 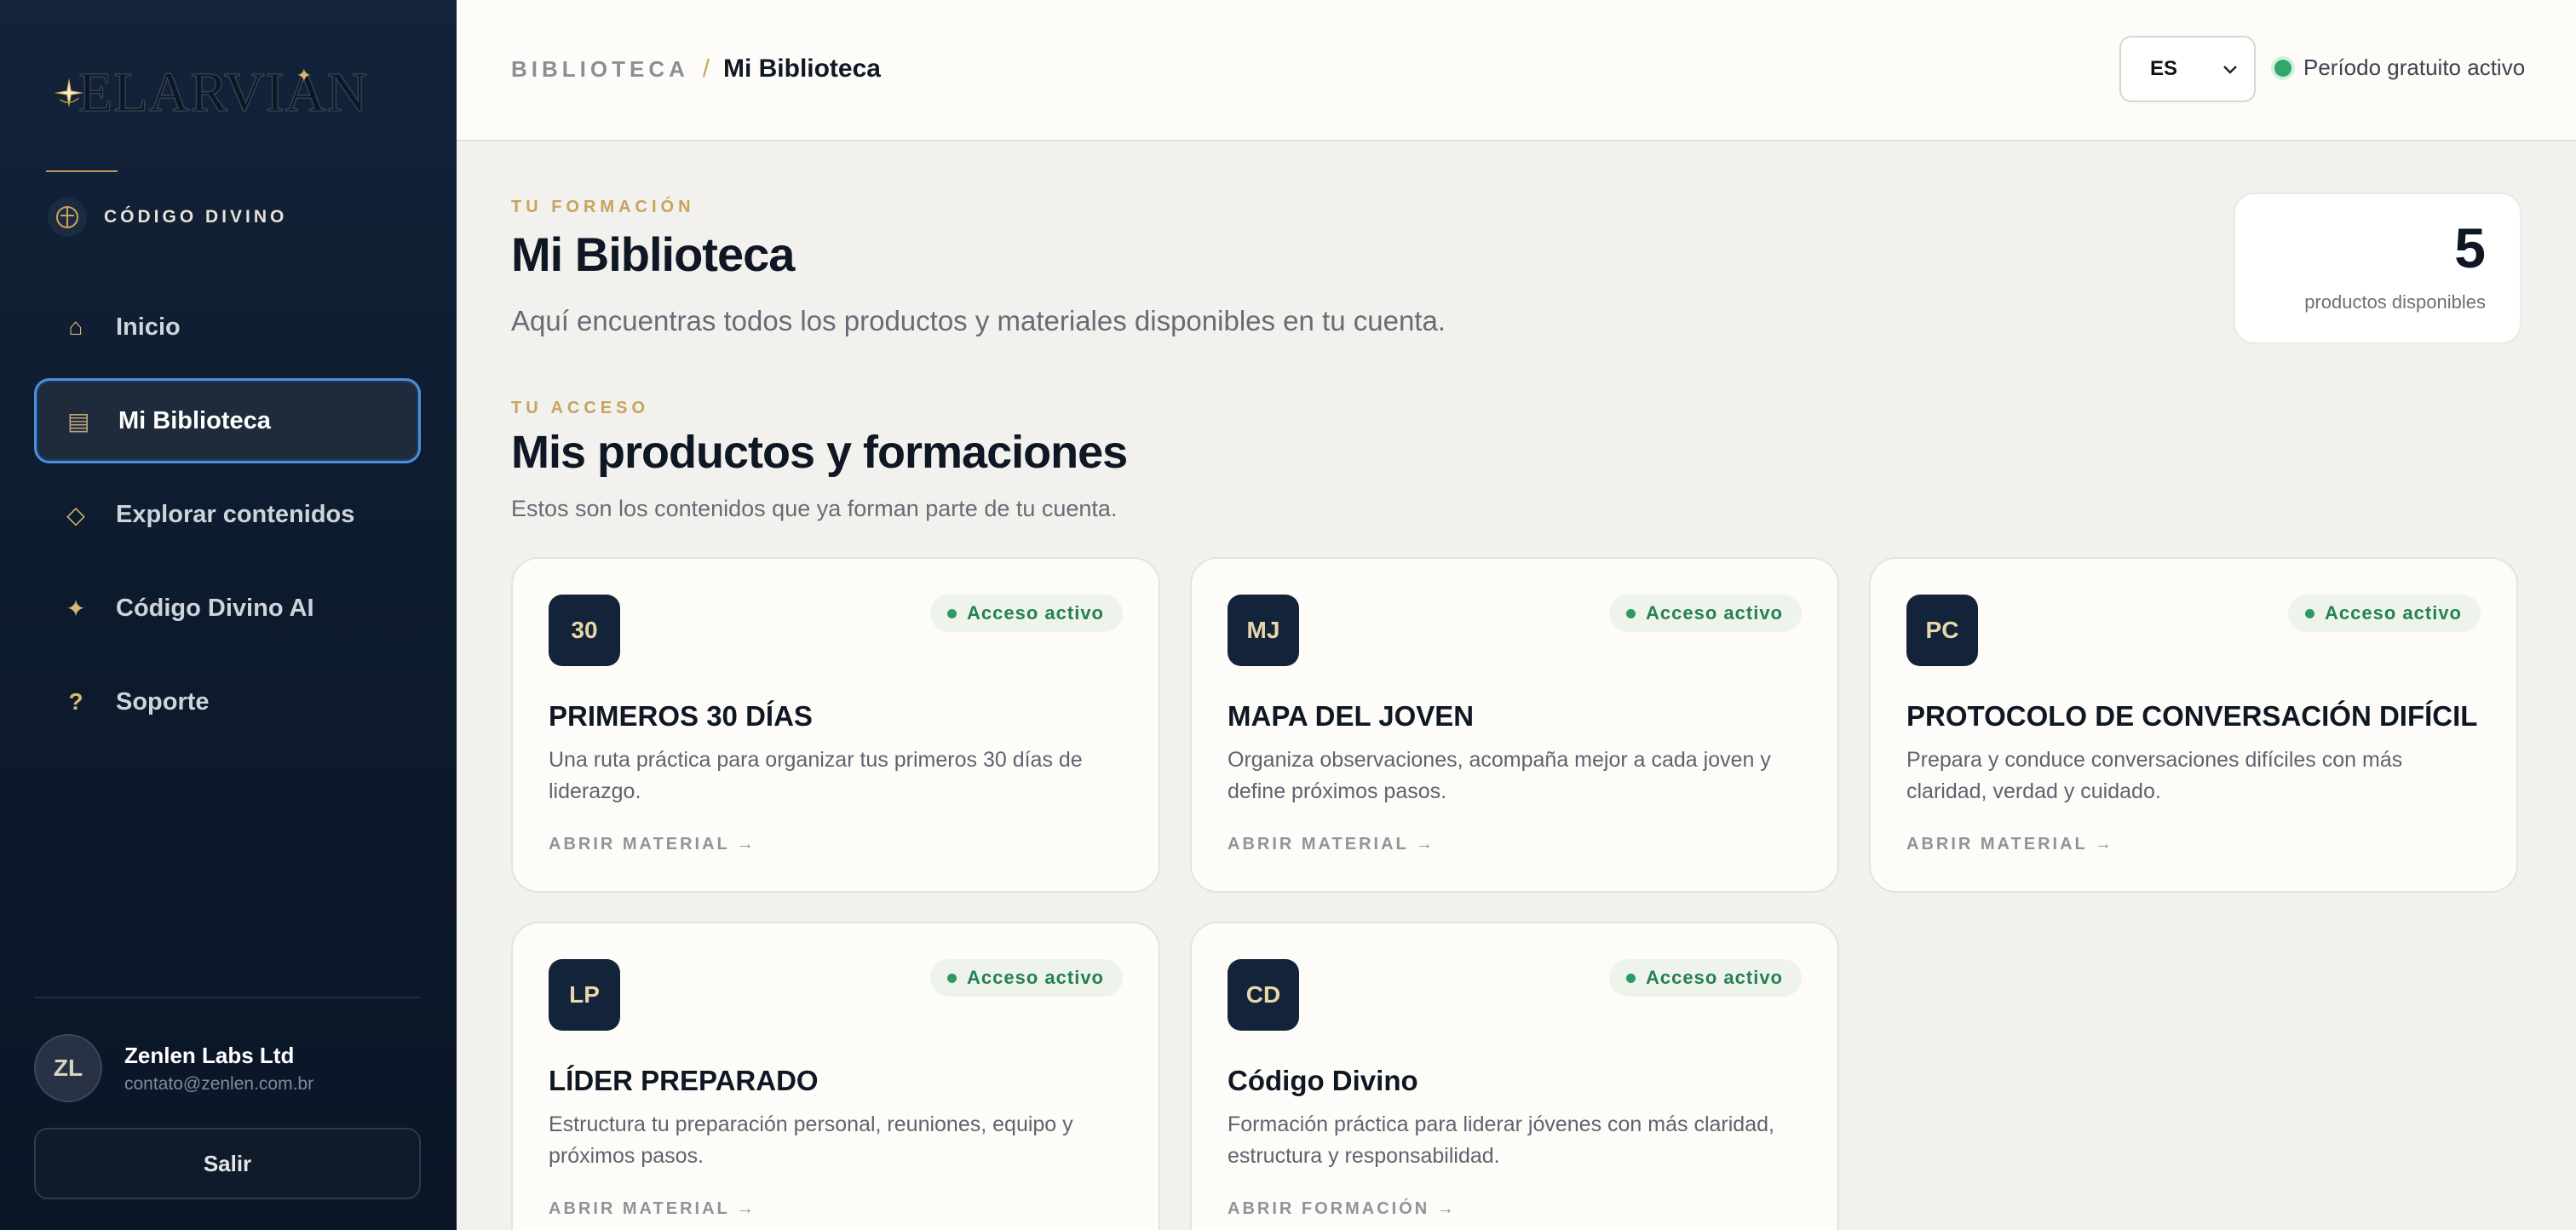 I want to click on trial-status: Período gratuito activo, so click(x=2399, y=68).